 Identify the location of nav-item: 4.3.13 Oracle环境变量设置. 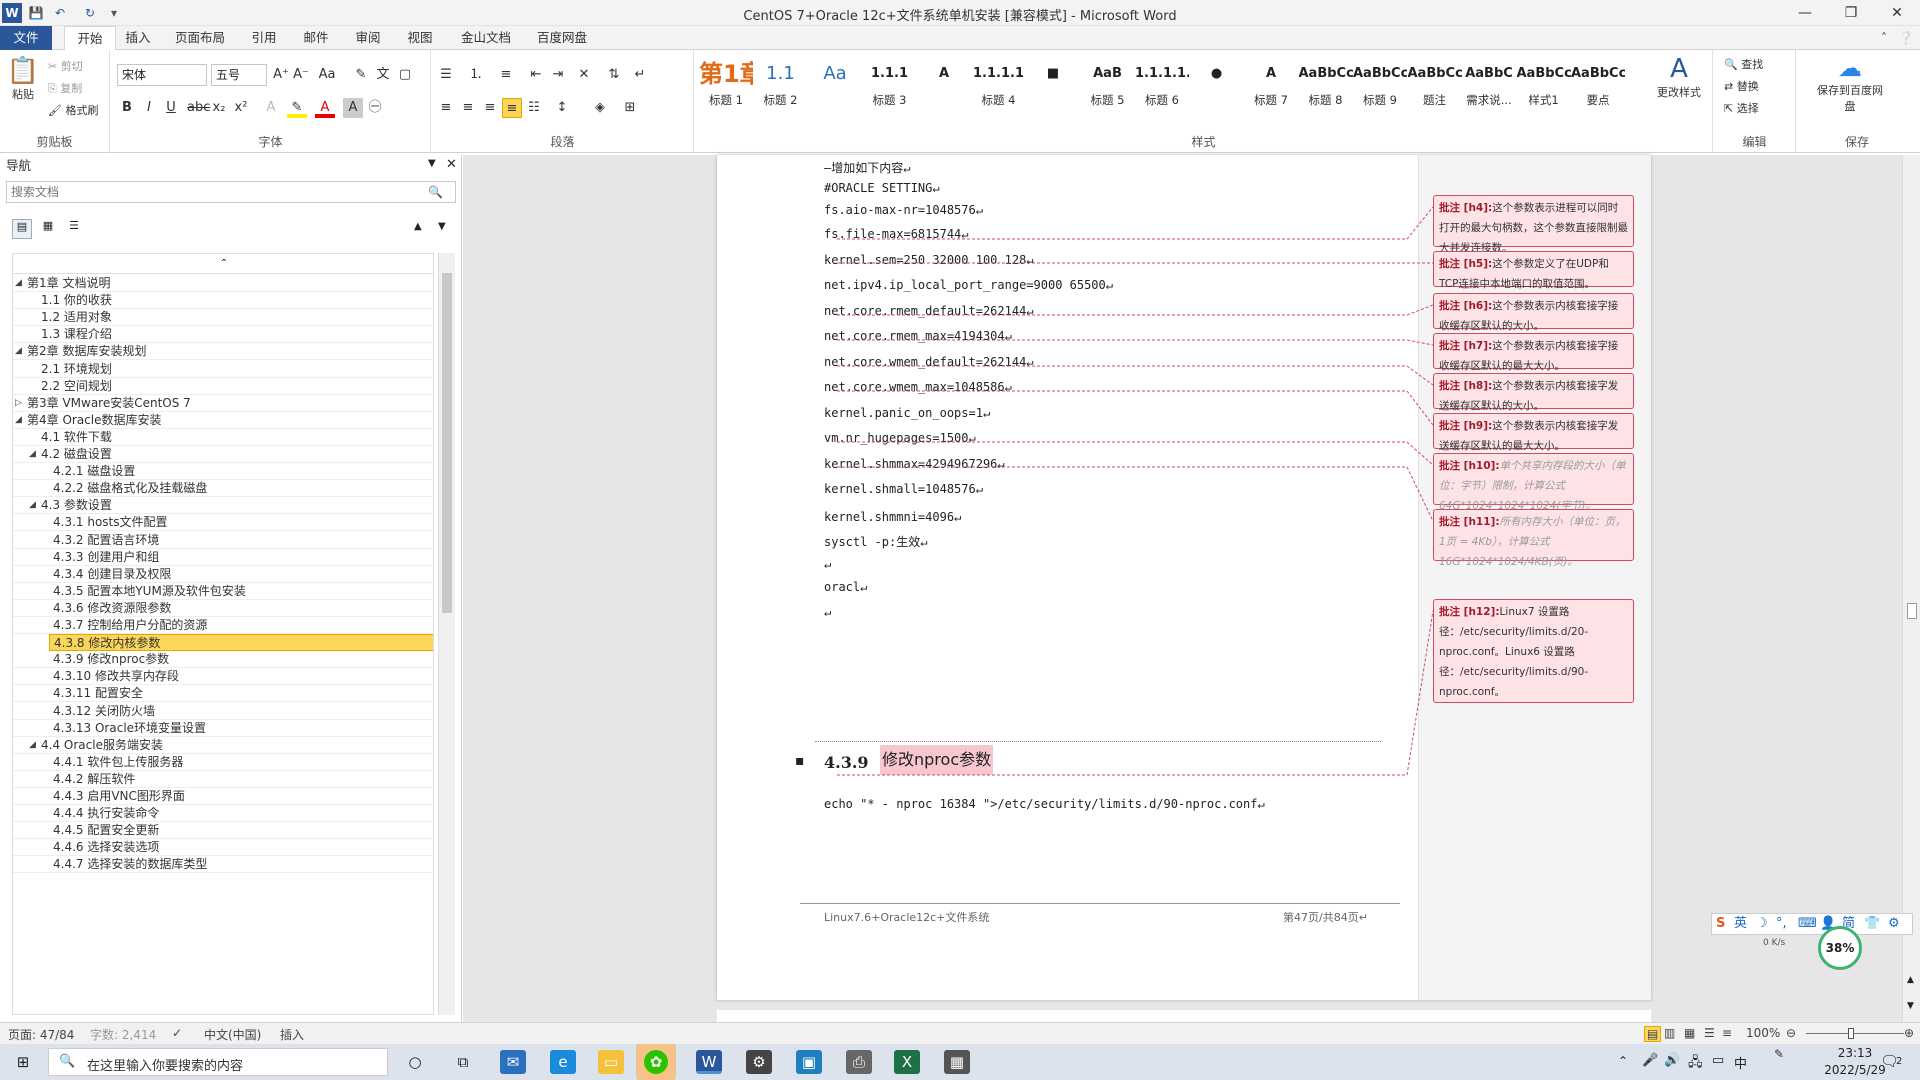
(223, 728).